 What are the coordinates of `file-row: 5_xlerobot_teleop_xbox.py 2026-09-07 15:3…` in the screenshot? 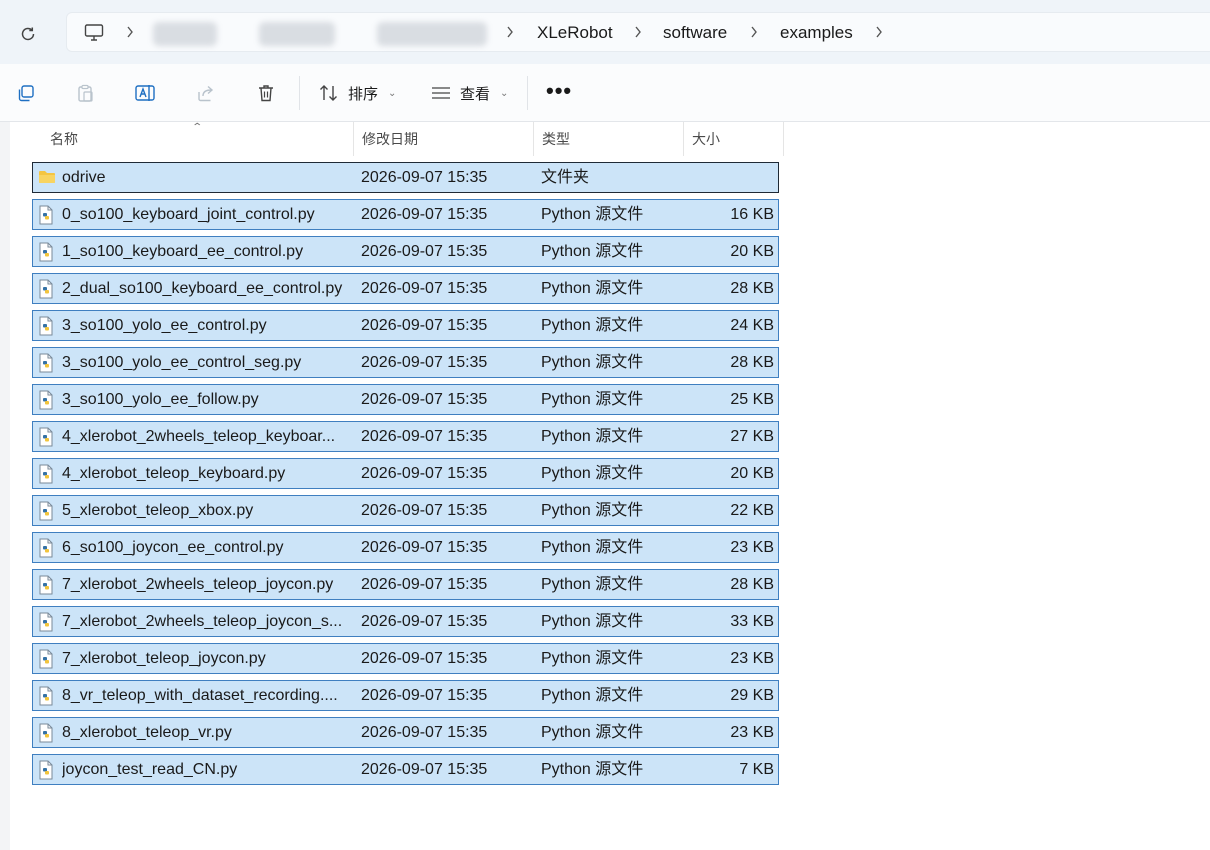 It's located at (405, 510).